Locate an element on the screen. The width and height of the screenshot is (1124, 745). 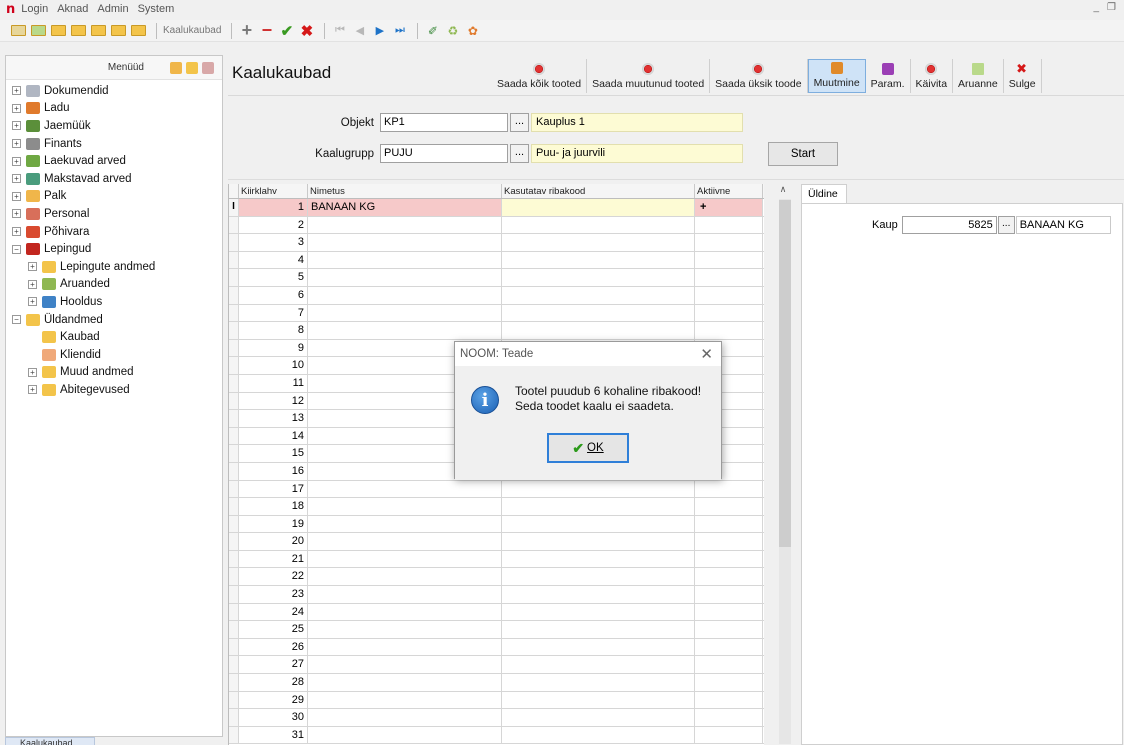
sidebar-item: + Dokumendid is located at coordinates (114, 91).